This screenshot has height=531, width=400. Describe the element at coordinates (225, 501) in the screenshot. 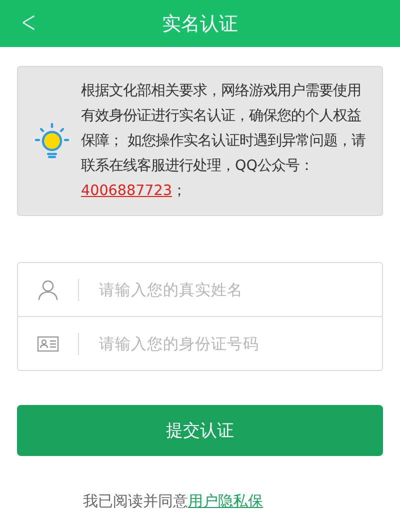

I see `privacy-link: 用户隐私保` at that location.